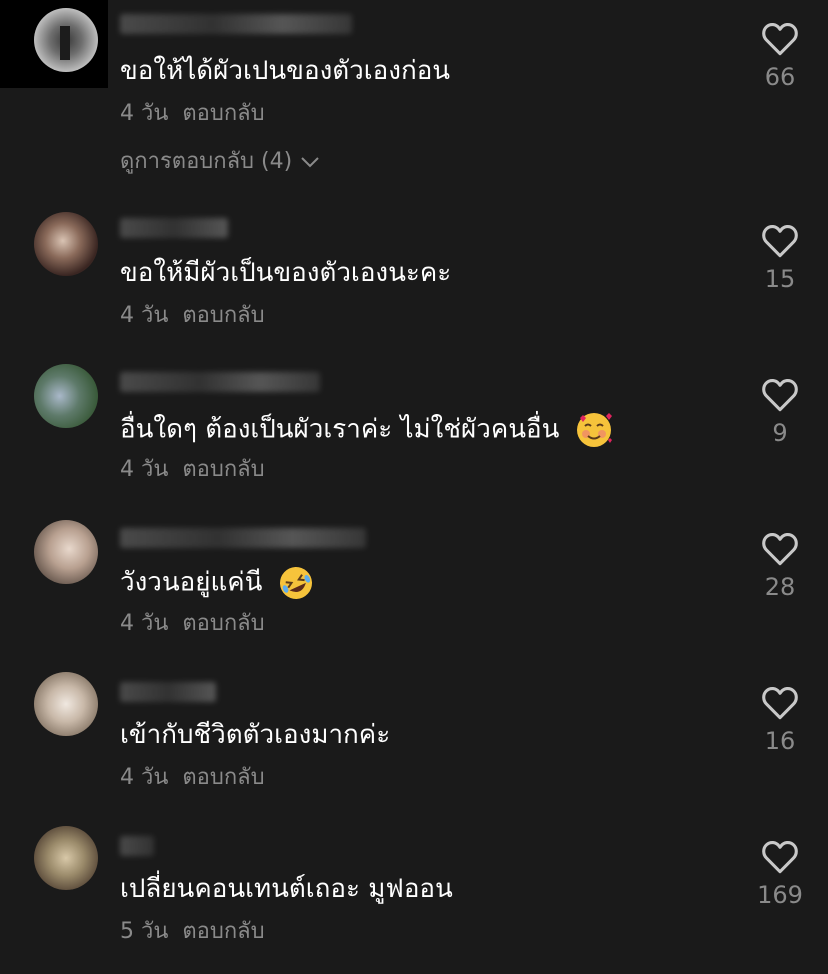  Describe the element at coordinates (780, 875) in the screenshot. I see `like-button: 169` at that location.